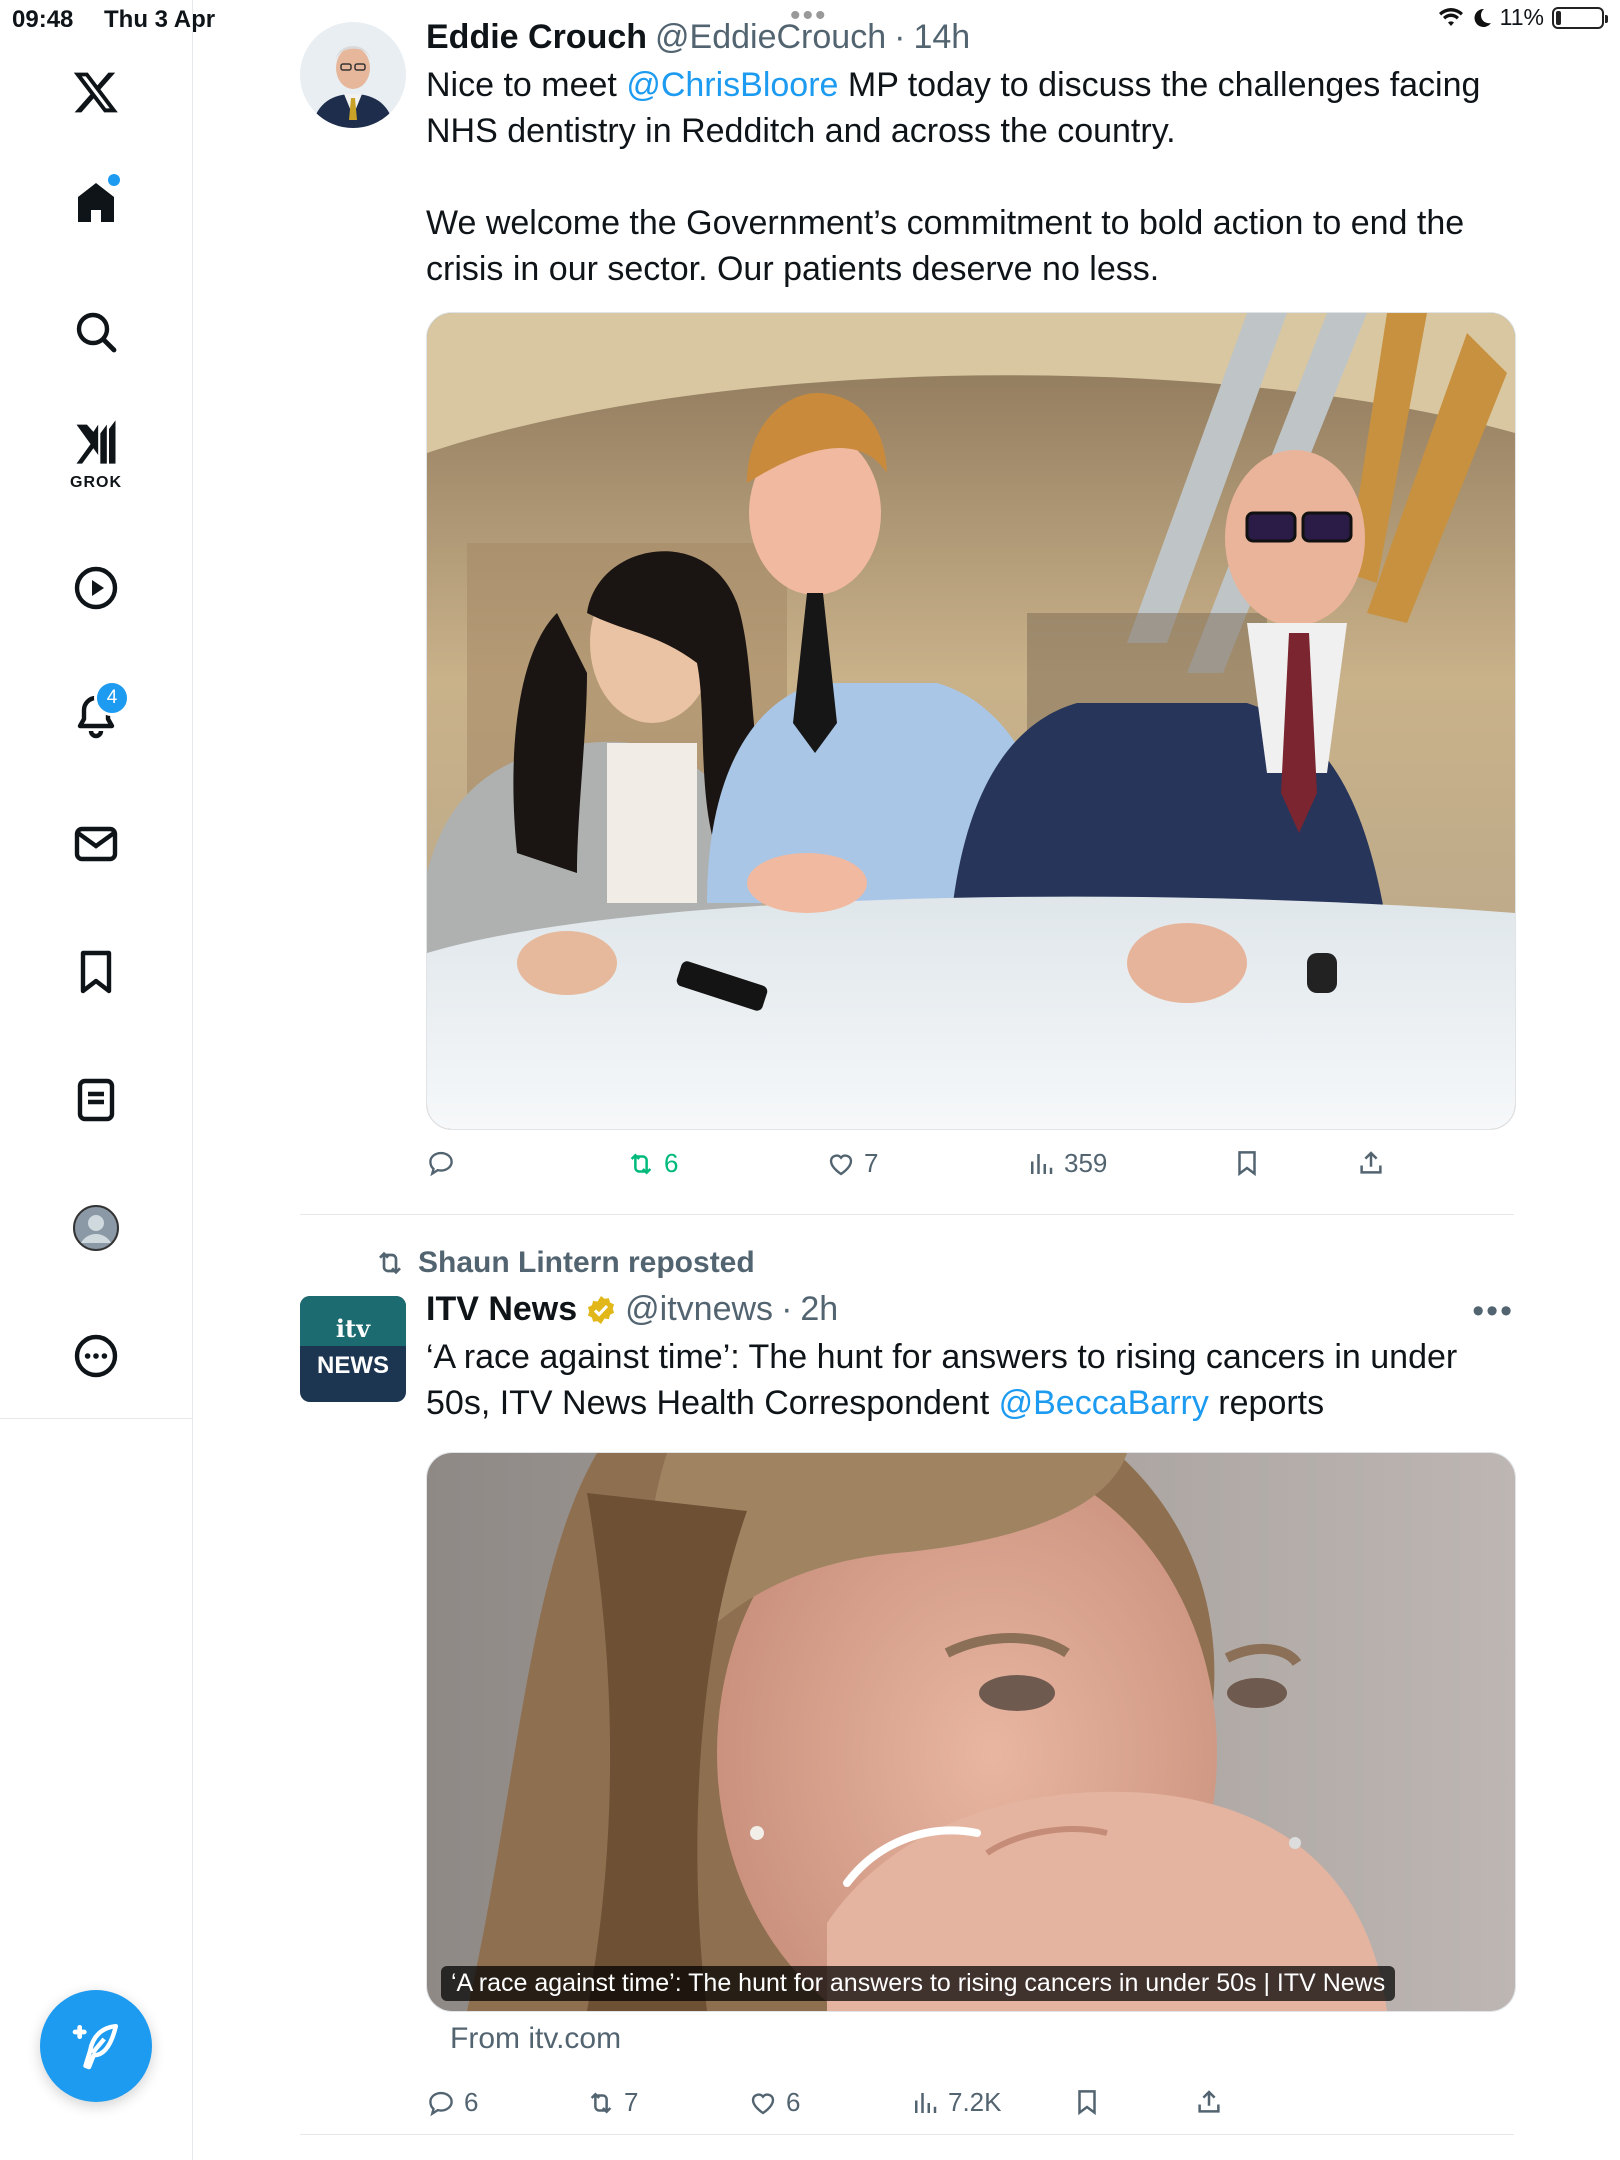 The height and width of the screenshot is (2160, 1620). I want to click on views-button: 7.2K, so click(956, 2102).